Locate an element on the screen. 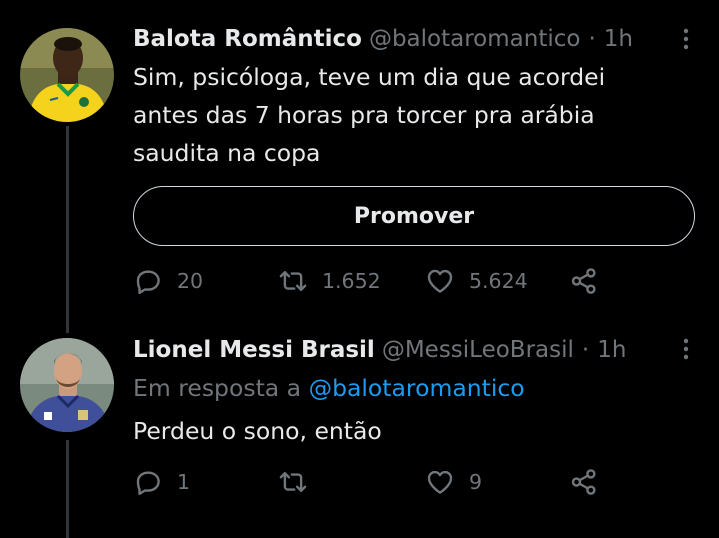 The height and width of the screenshot is (538, 719). reply-action: 1 is located at coordinates (161, 482).